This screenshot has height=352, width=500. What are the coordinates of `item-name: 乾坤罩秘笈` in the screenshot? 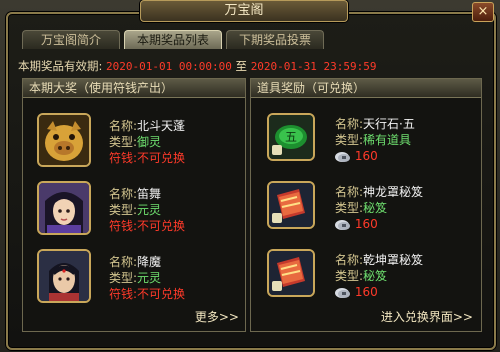 It's located at (393, 260).